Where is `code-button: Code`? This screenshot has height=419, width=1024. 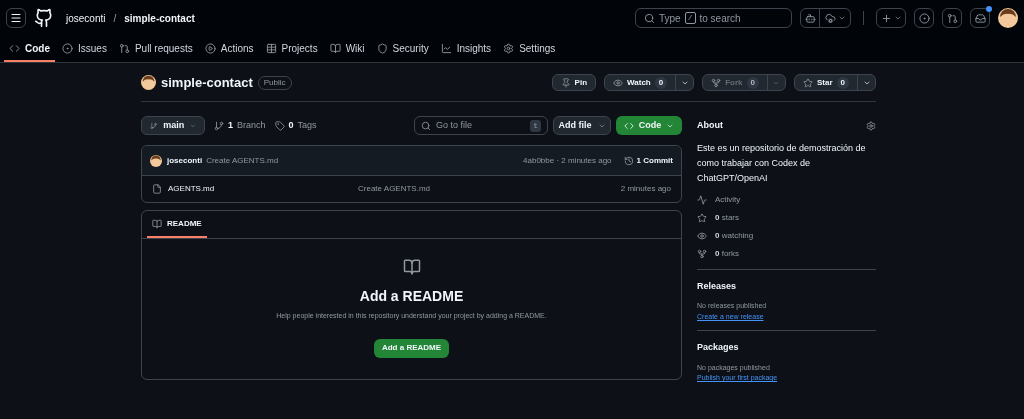 code-button: Code is located at coordinates (649, 125).